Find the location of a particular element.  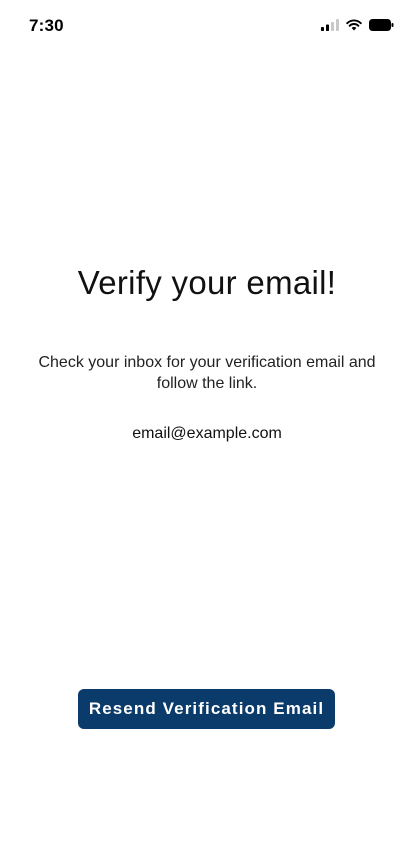

battery-icon is located at coordinates (381, 25).